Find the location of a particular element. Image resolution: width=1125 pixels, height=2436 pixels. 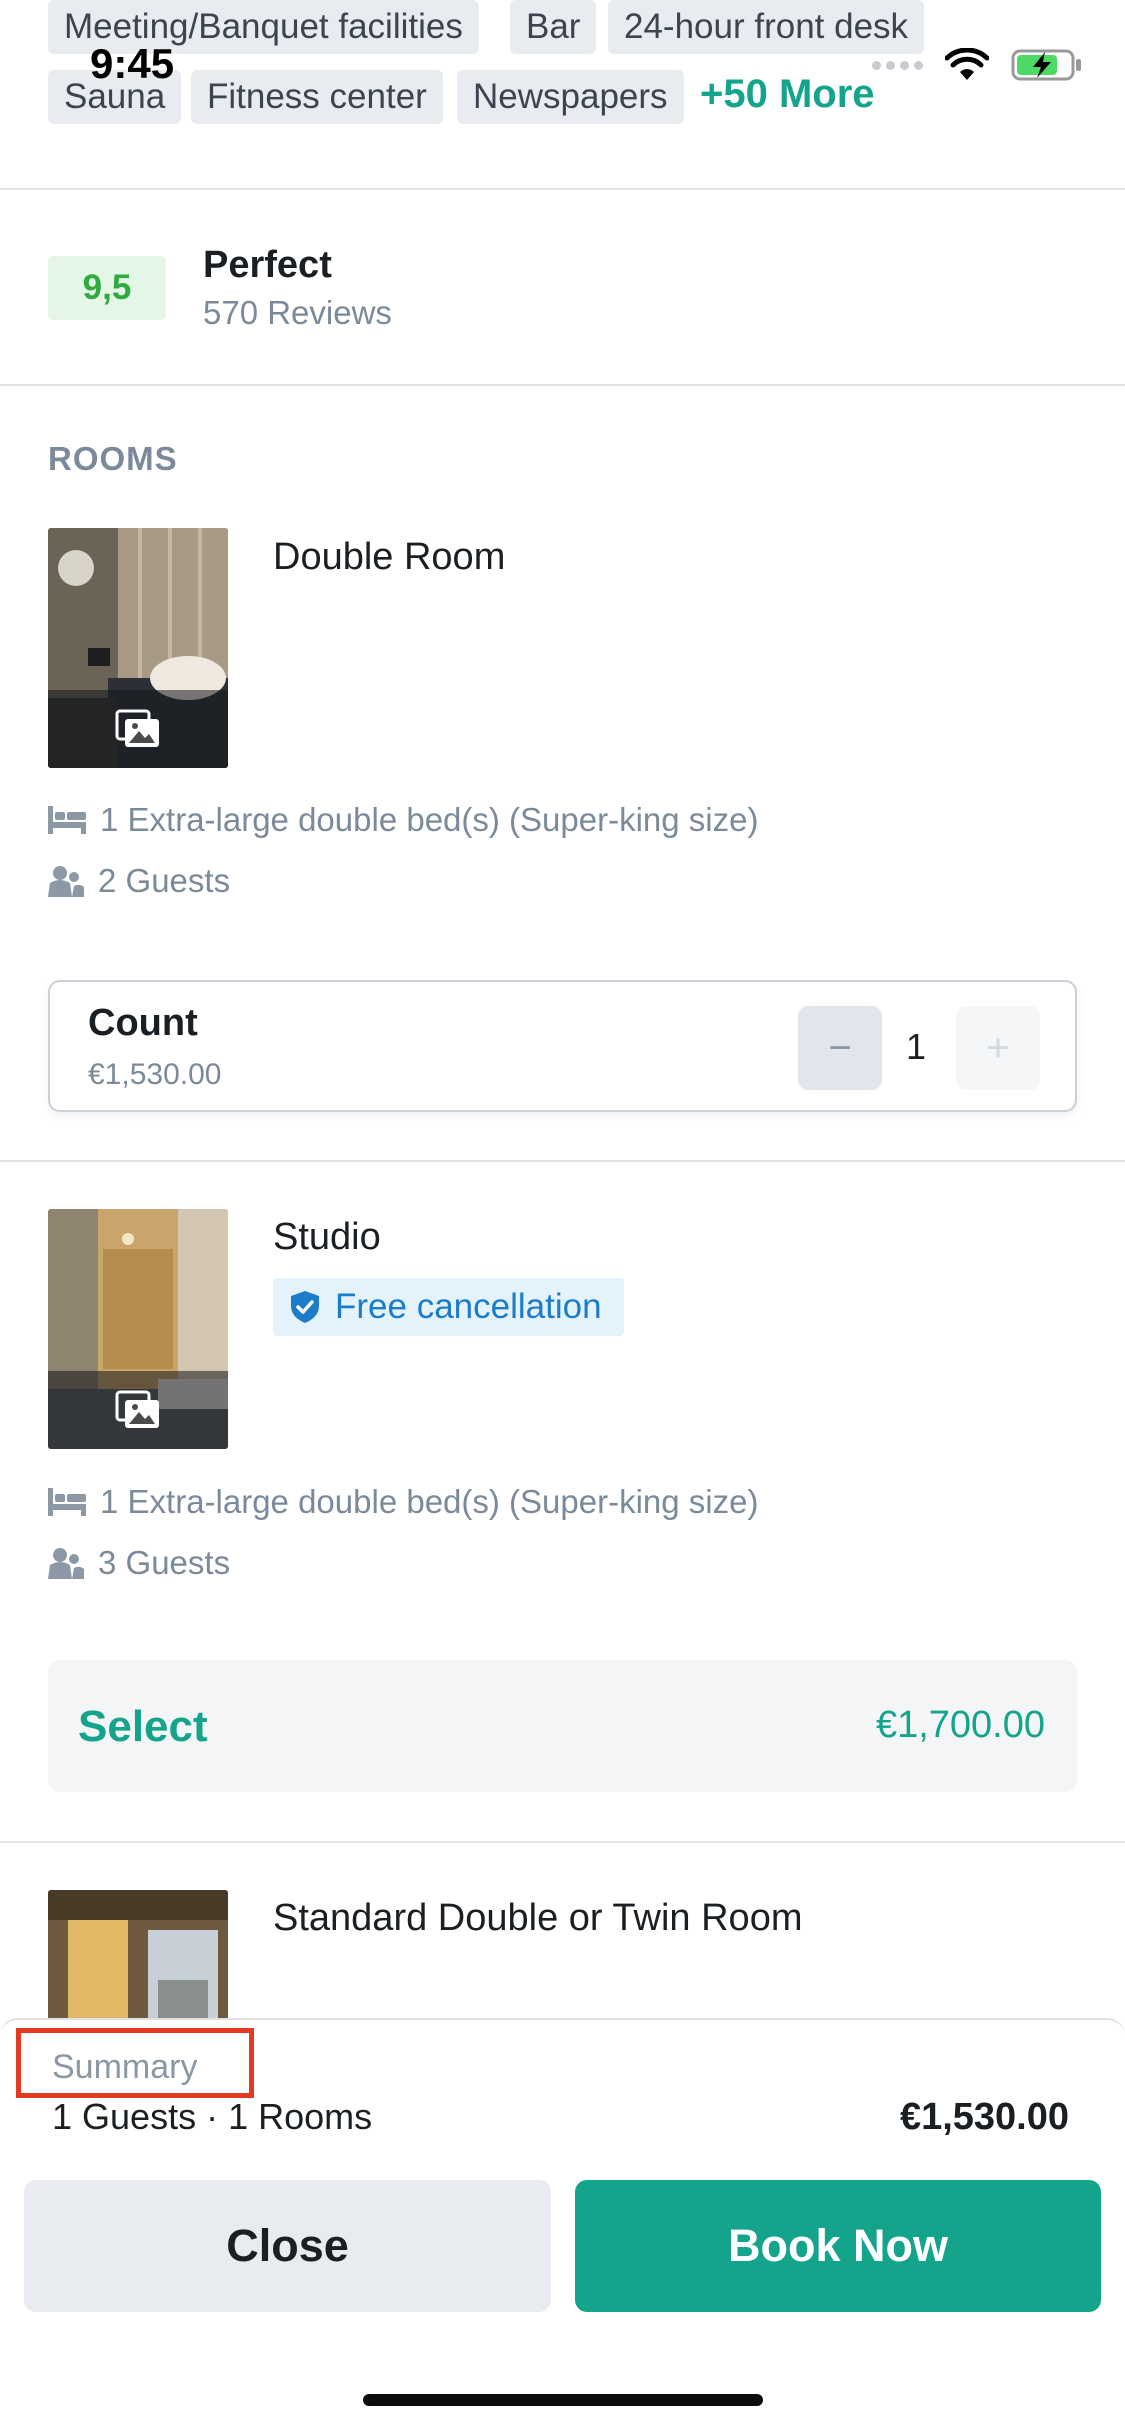

review-count: 570 Reviews is located at coordinates (297, 313).